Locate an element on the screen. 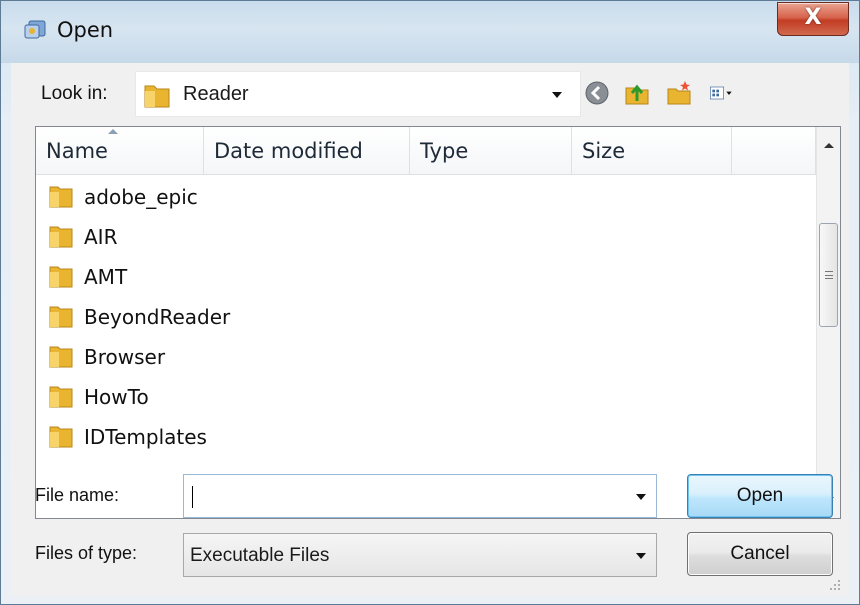 The height and width of the screenshot is (605, 860). title-bar: Open X is located at coordinates (430, 32).